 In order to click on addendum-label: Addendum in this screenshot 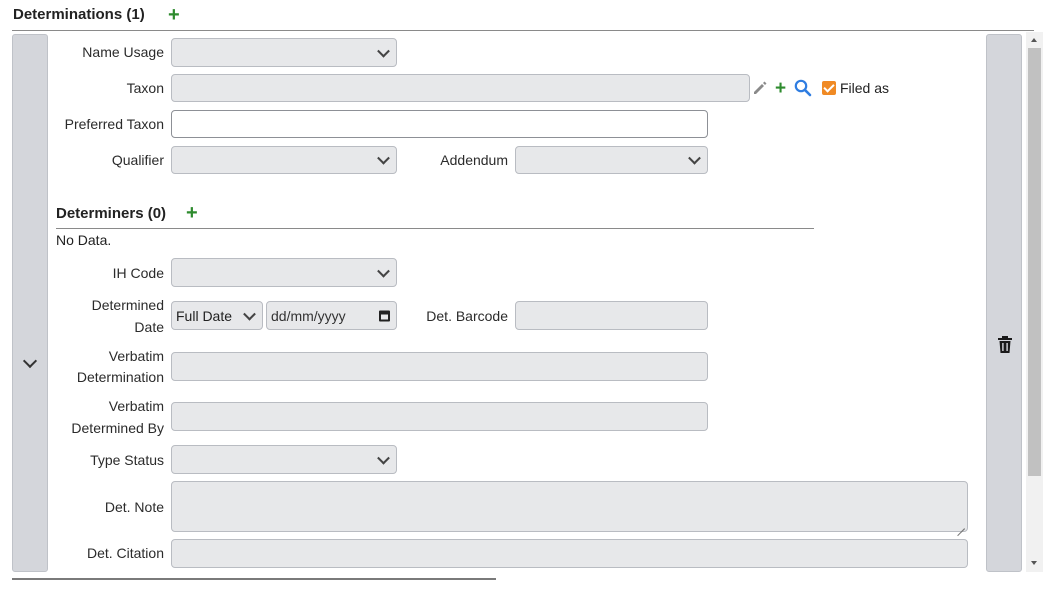, I will do `click(474, 160)`.